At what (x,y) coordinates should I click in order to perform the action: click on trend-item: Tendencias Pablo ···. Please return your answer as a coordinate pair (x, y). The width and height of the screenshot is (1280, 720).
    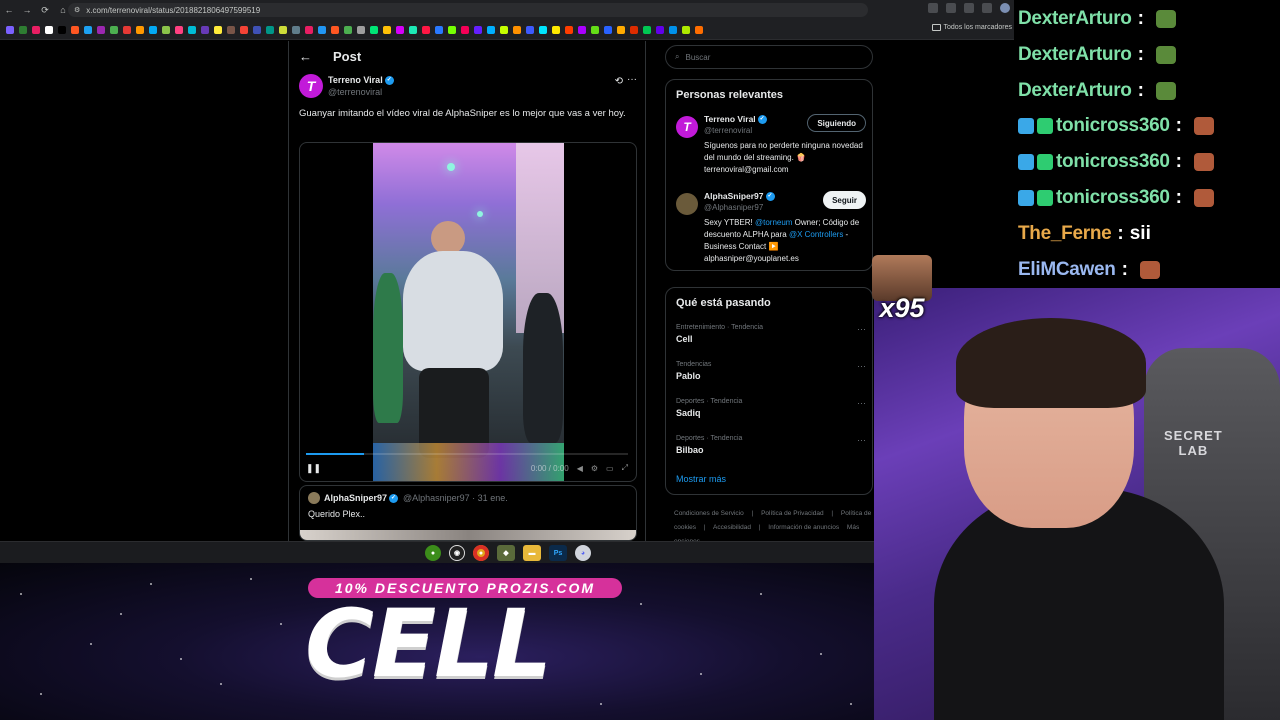
    Looking at the image, I should click on (771, 371).